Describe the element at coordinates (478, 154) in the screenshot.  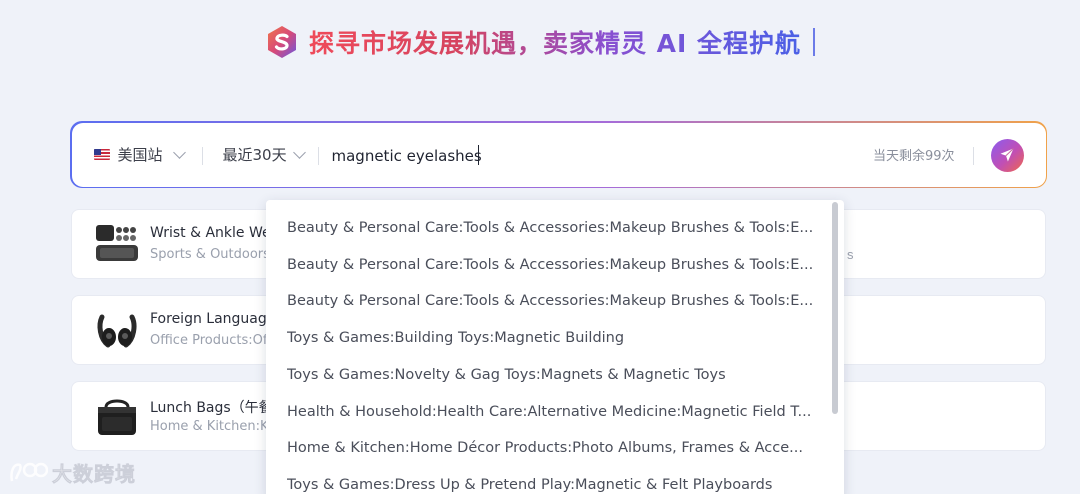
I see `text-caret` at that location.